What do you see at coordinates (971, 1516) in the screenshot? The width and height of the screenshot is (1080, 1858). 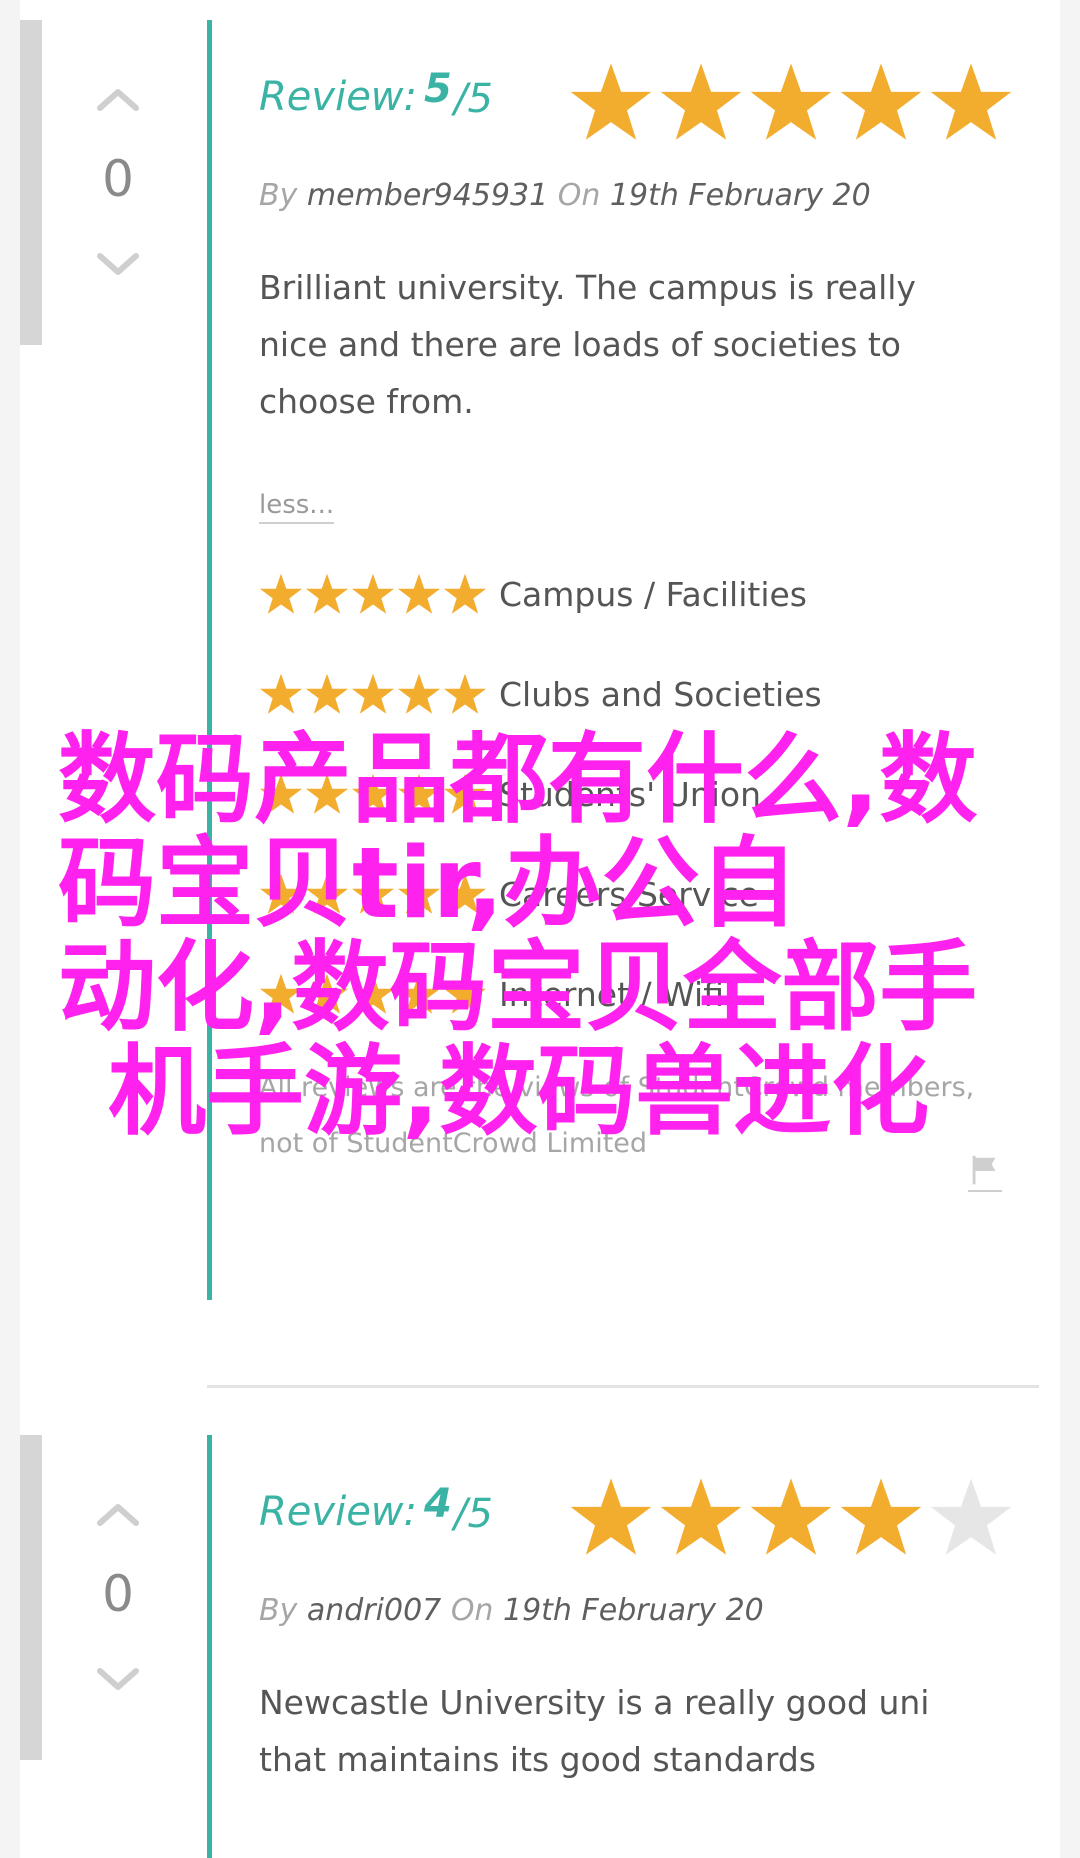 I see `star-empty-icon` at bounding box center [971, 1516].